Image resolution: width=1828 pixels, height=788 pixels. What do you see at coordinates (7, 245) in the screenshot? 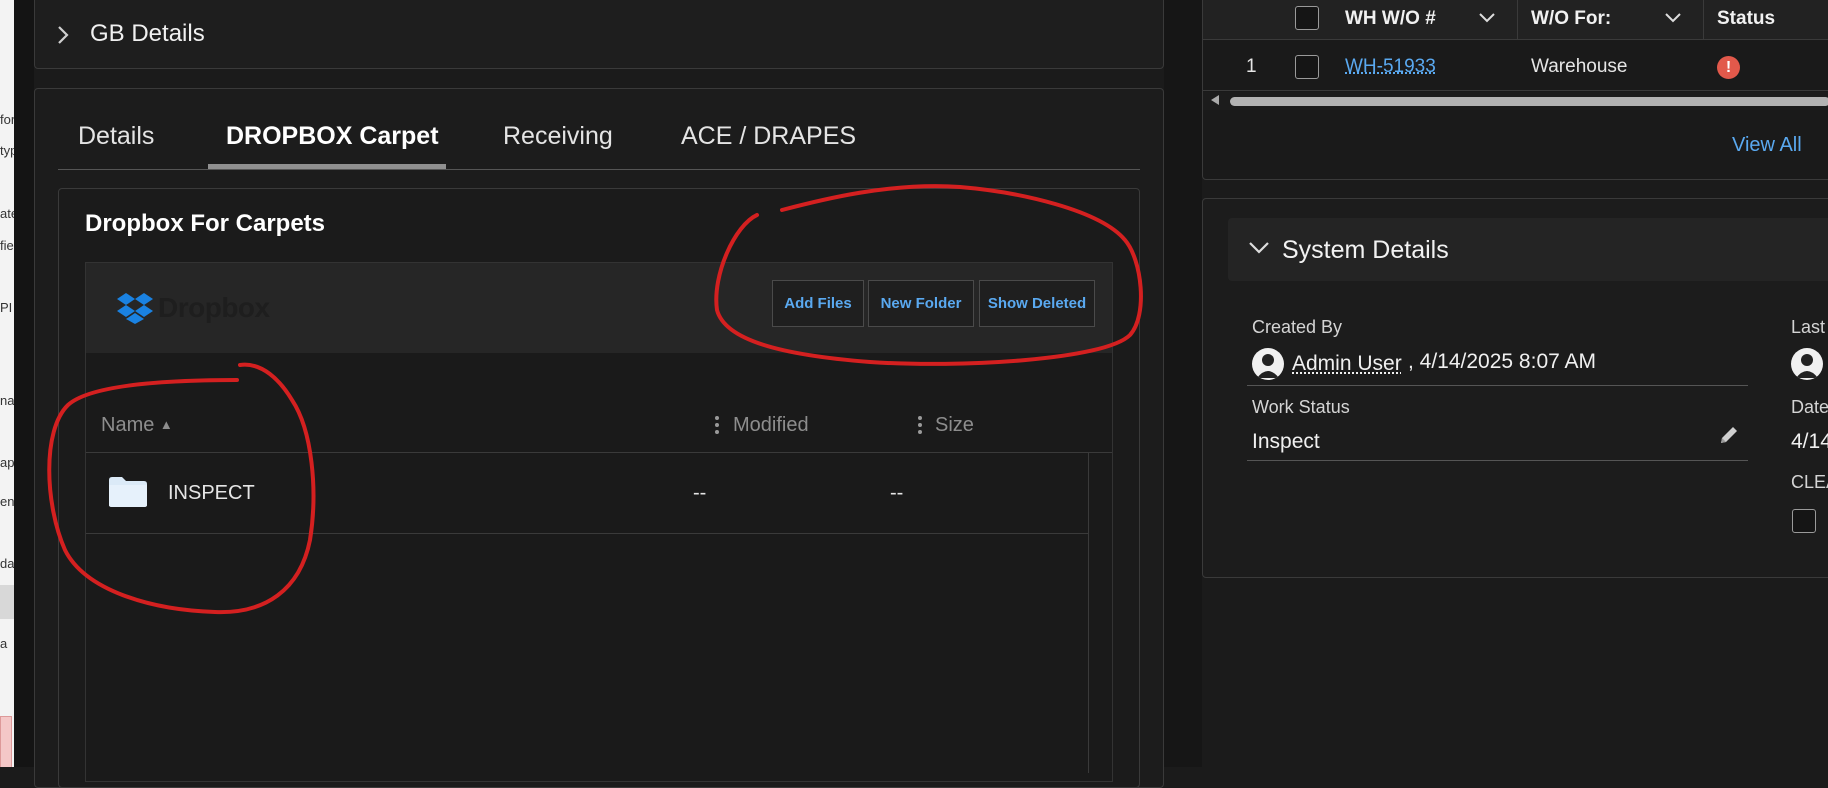
I see `left-fragment: fiel` at bounding box center [7, 245].